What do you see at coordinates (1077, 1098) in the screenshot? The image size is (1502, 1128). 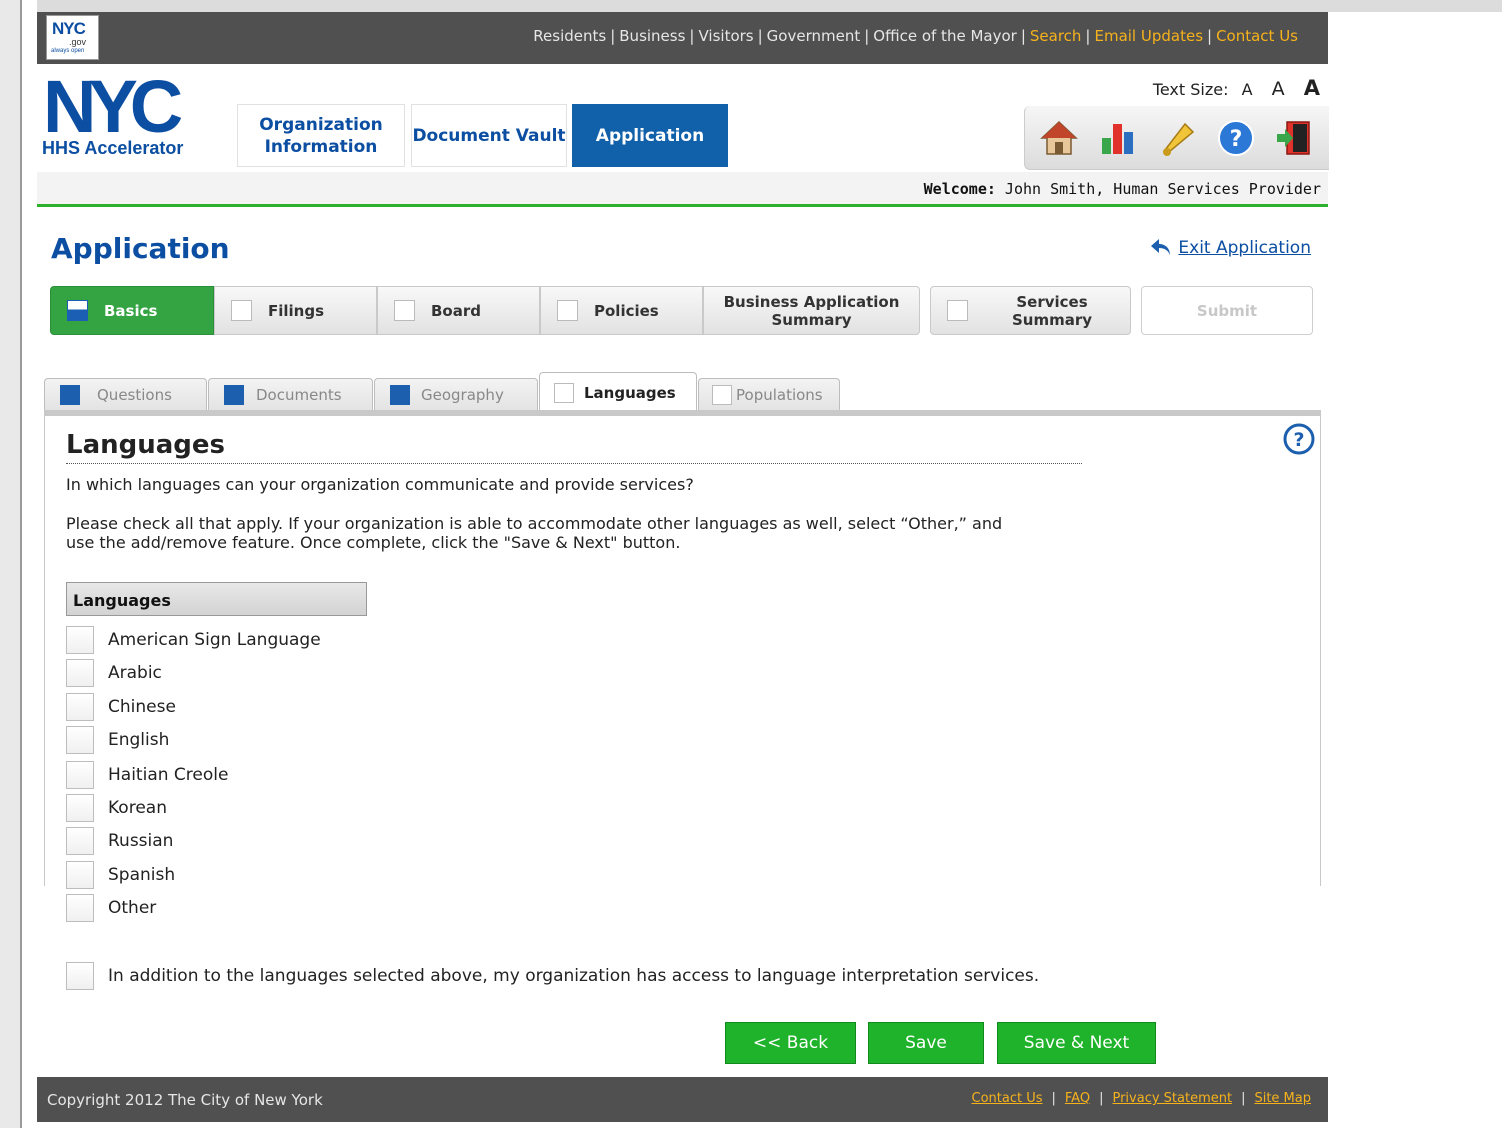 I see `footer-link-faq: FAQ` at bounding box center [1077, 1098].